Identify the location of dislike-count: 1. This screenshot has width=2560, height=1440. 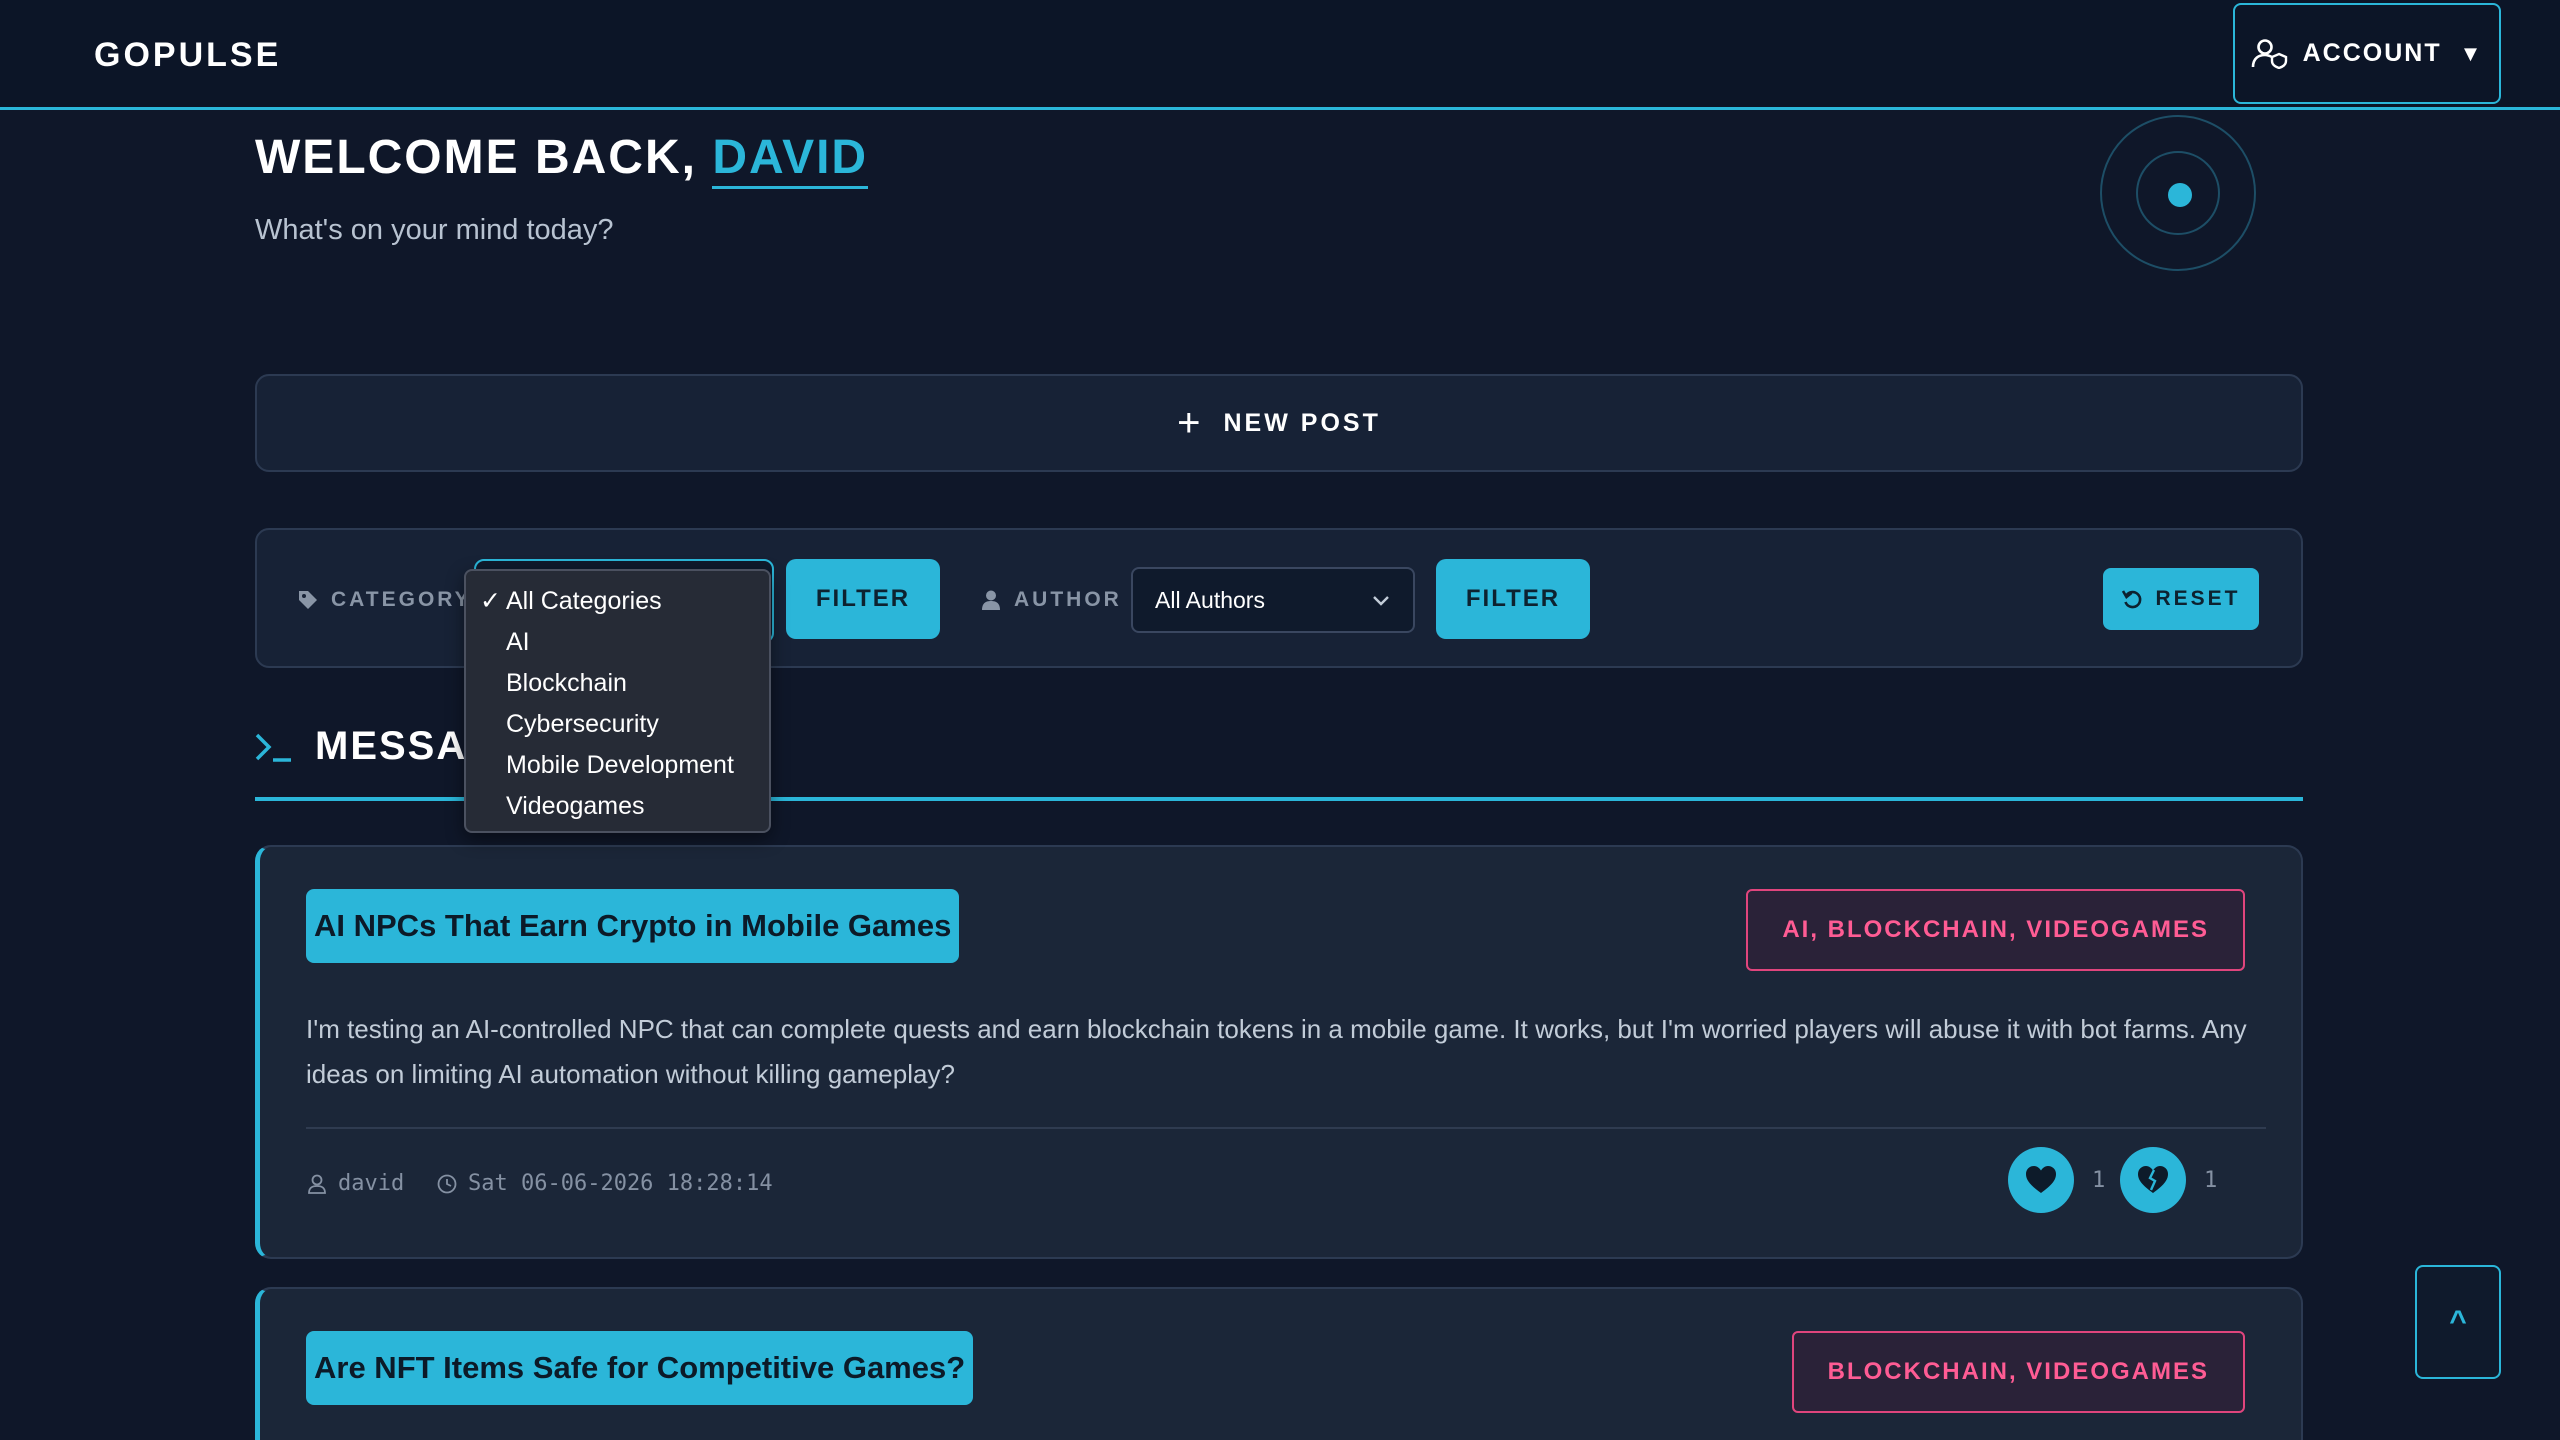
(2211, 1180).